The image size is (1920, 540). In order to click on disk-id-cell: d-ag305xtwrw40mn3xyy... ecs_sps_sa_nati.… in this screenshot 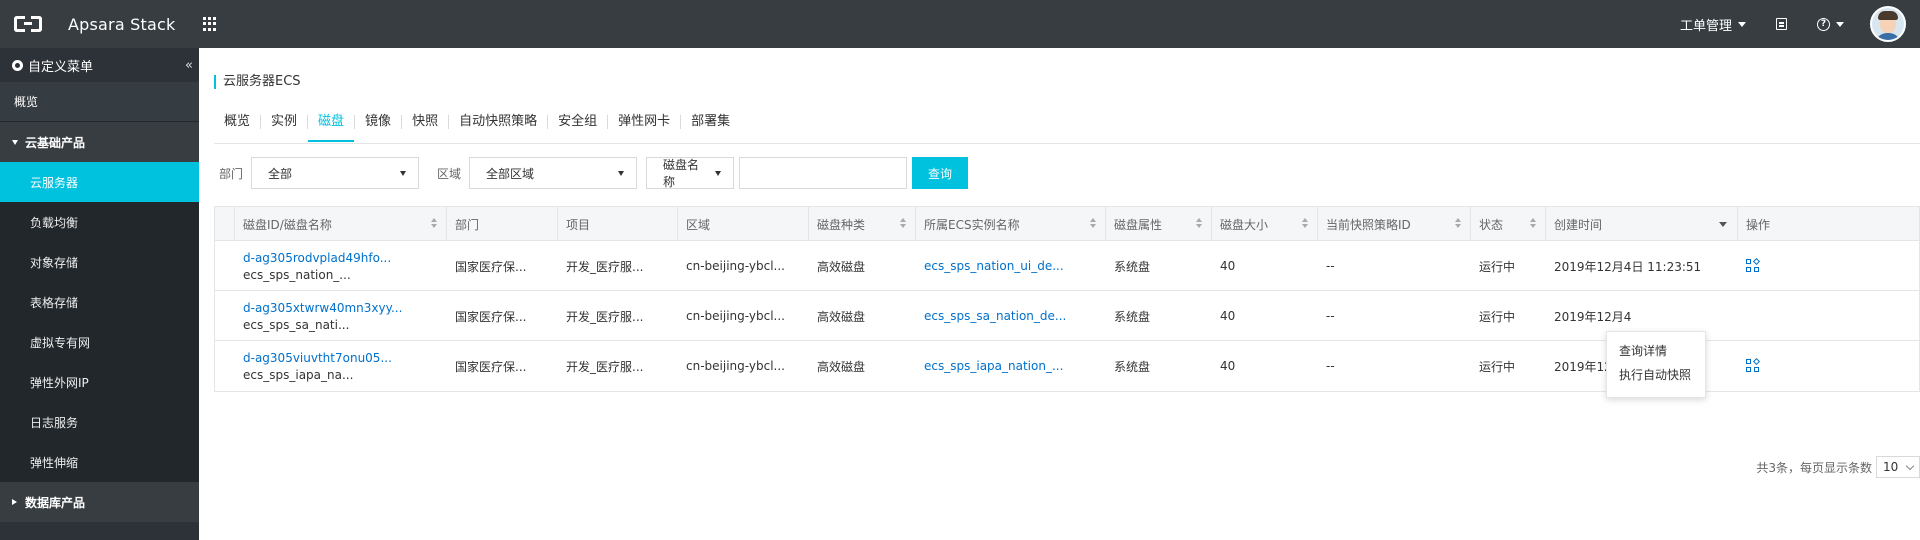, I will do `click(341, 316)`.